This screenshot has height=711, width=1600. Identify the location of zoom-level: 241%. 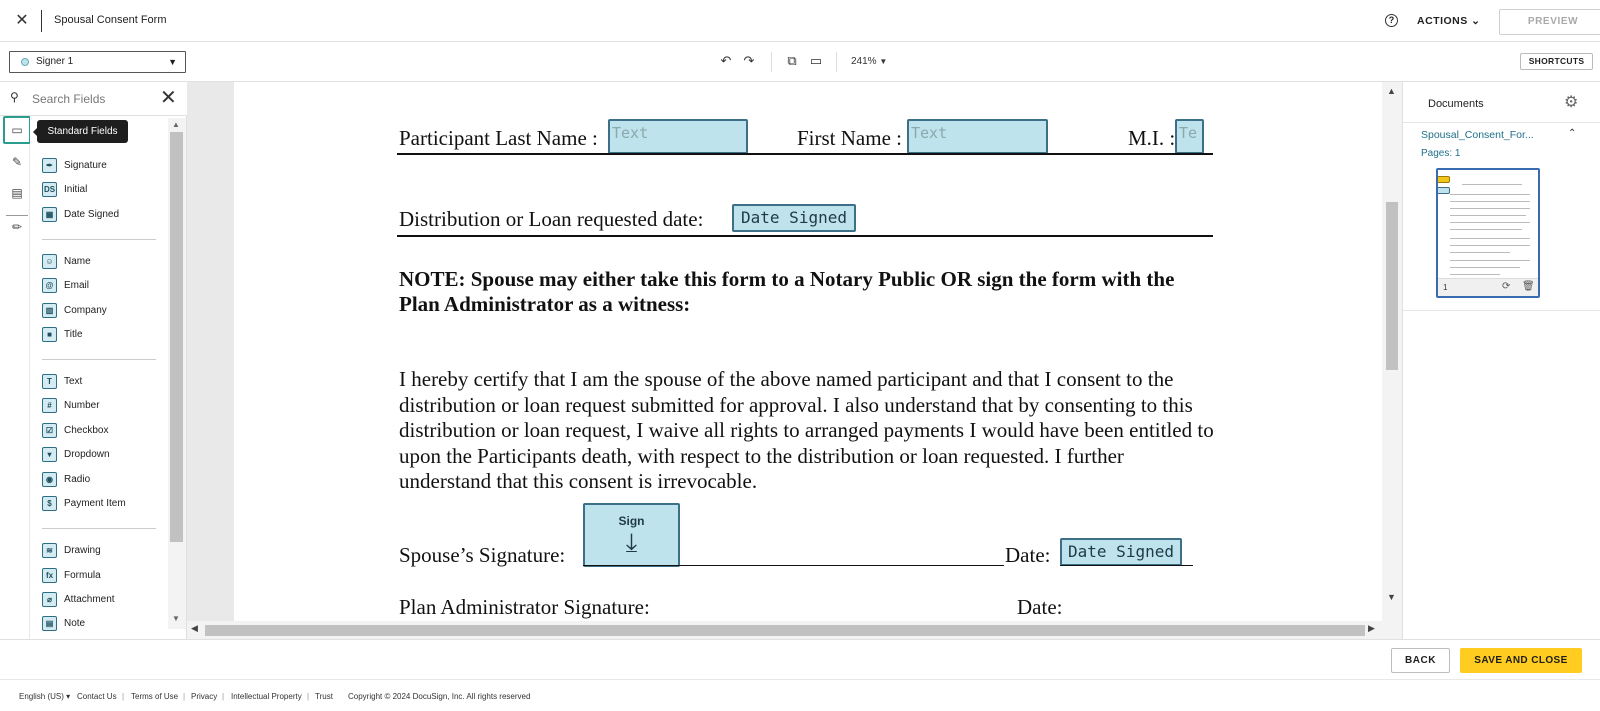
(864, 61).